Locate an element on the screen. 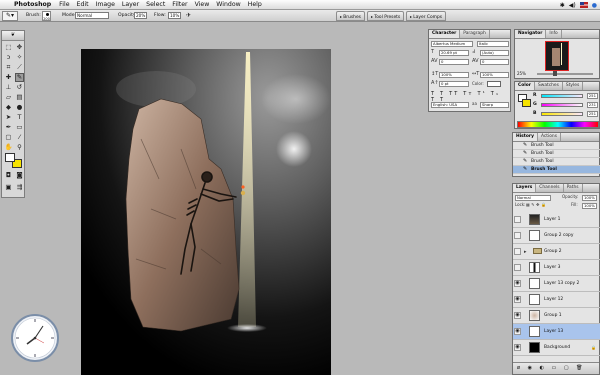 The width and height of the screenshot is (600, 375). layer-name: Layer 3 is located at coordinates (552, 267).